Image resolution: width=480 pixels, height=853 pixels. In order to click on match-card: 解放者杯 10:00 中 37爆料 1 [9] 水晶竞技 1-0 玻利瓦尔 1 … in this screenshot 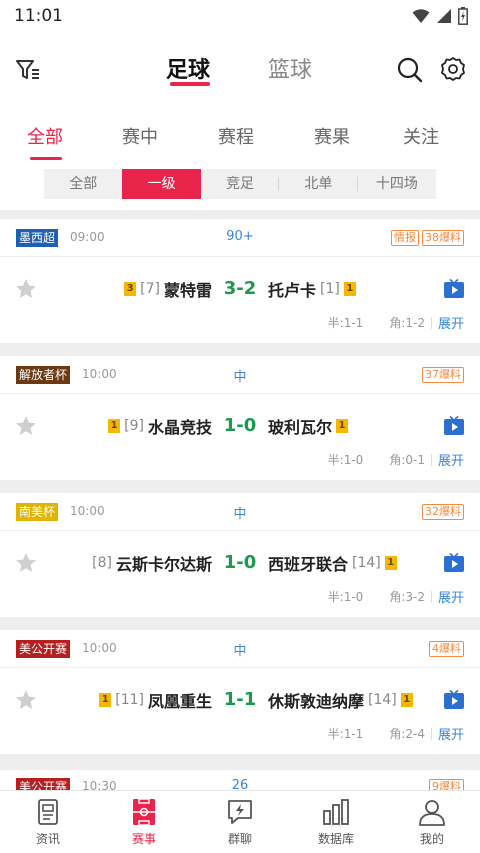, I will do `click(240, 418)`.